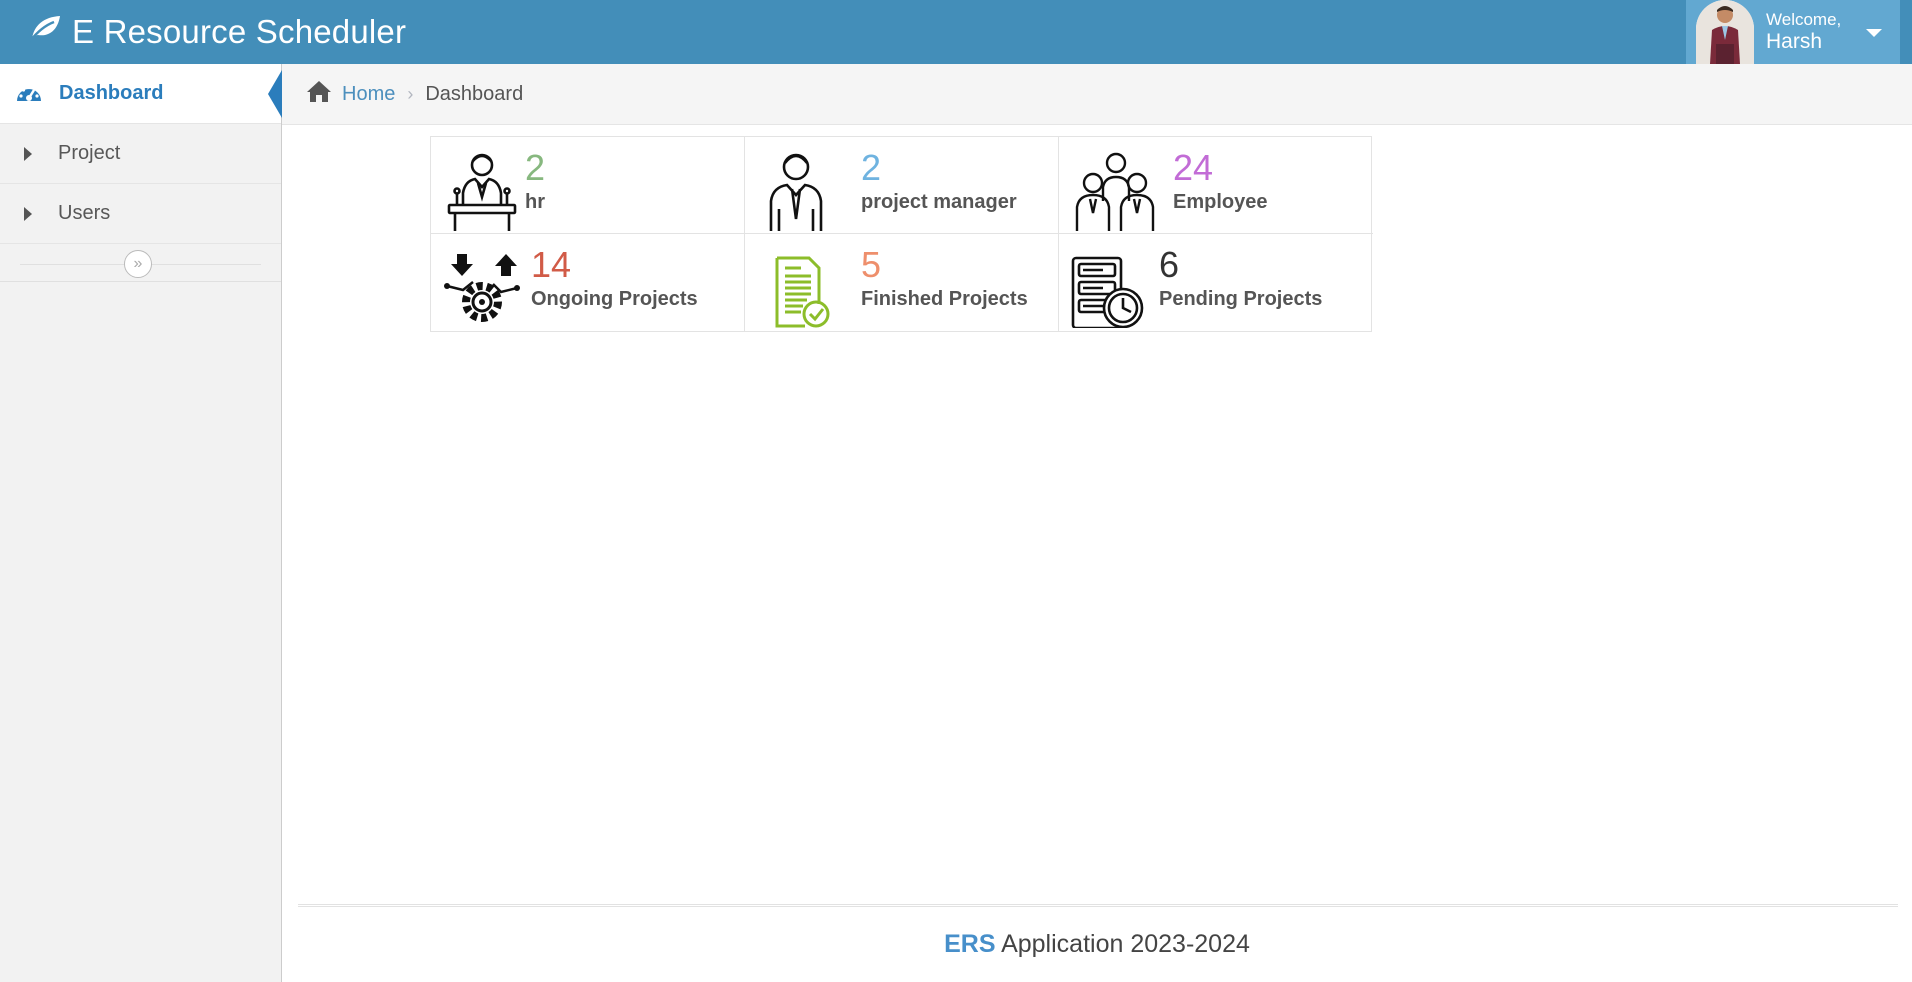 This screenshot has width=1912, height=982. I want to click on stat-ongoing-projects: 14 Ongoing Projects, so click(588, 282).